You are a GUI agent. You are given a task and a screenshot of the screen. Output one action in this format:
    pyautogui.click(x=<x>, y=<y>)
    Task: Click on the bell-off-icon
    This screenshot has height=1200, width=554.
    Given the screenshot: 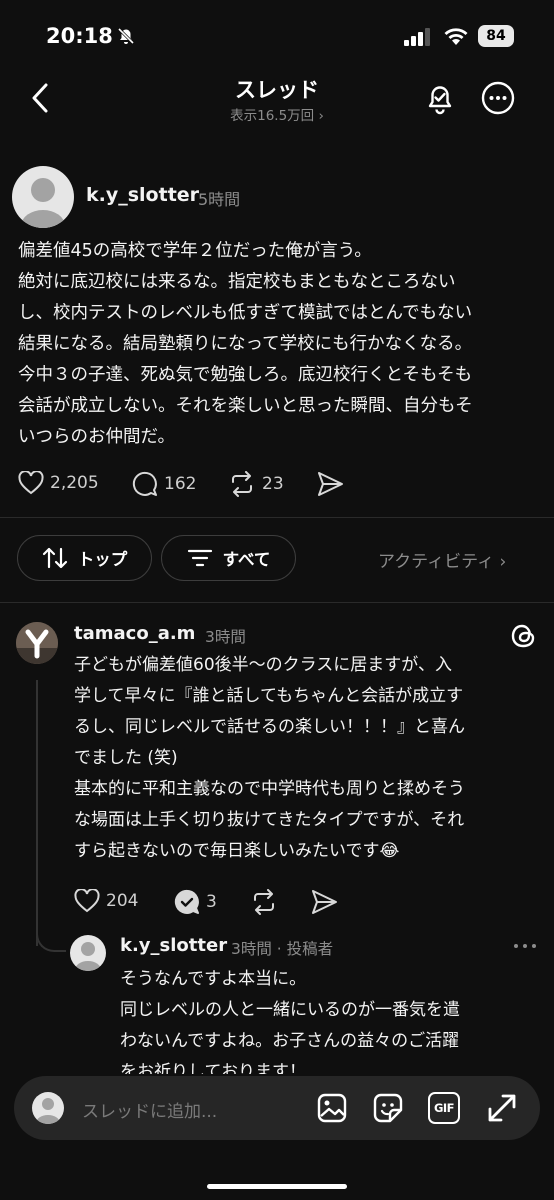 What is the action you would take?
    pyautogui.click(x=126, y=36)
    